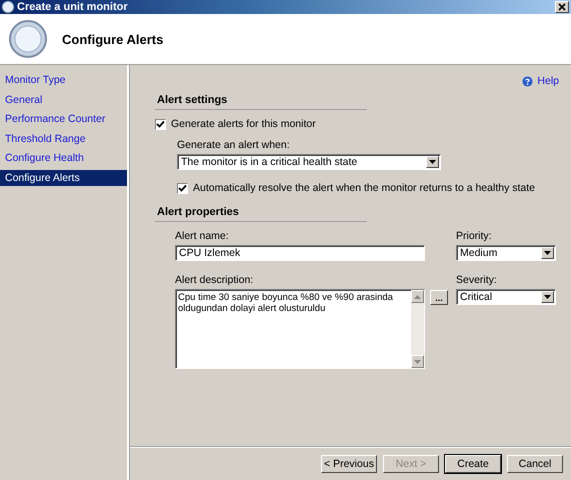 The image size is (571, 480). I want to click on app-icon, so click(8, 7).